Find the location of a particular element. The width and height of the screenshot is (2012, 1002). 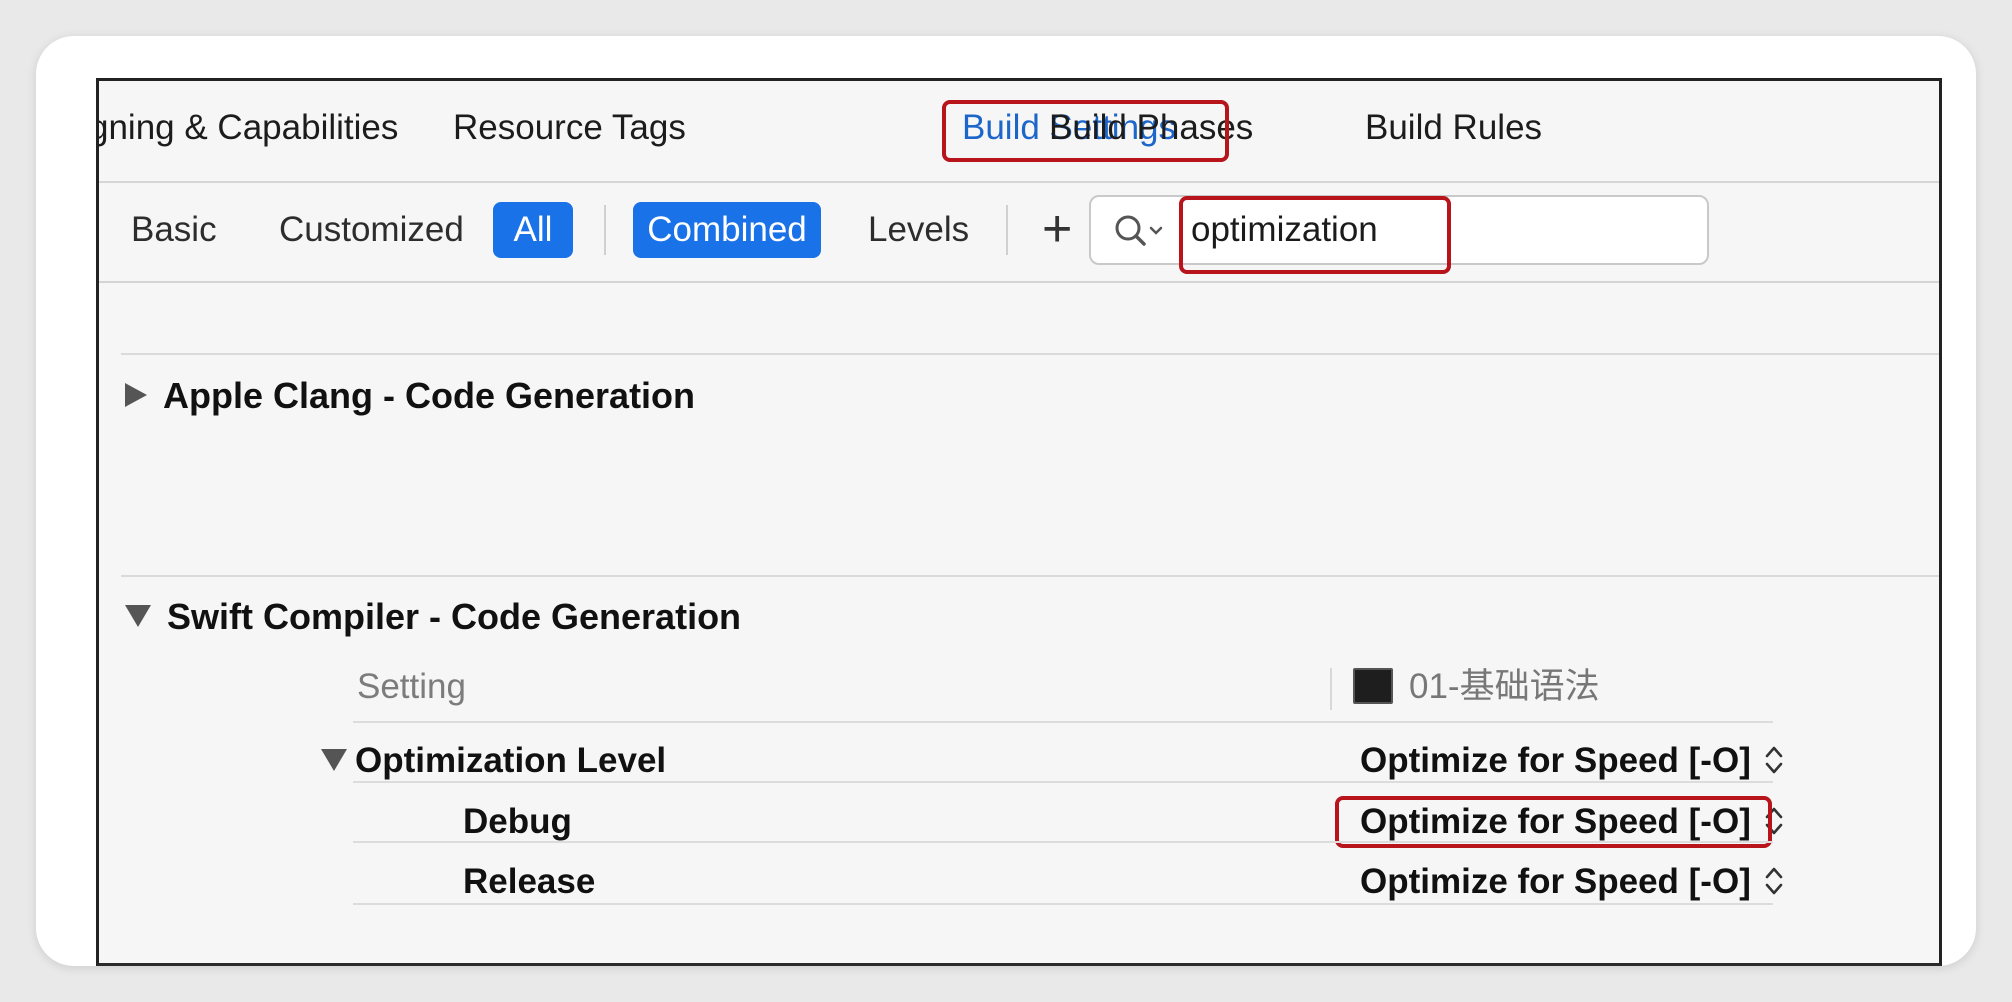

filter-combined-button: Combined is located at coordinates (727, 230).